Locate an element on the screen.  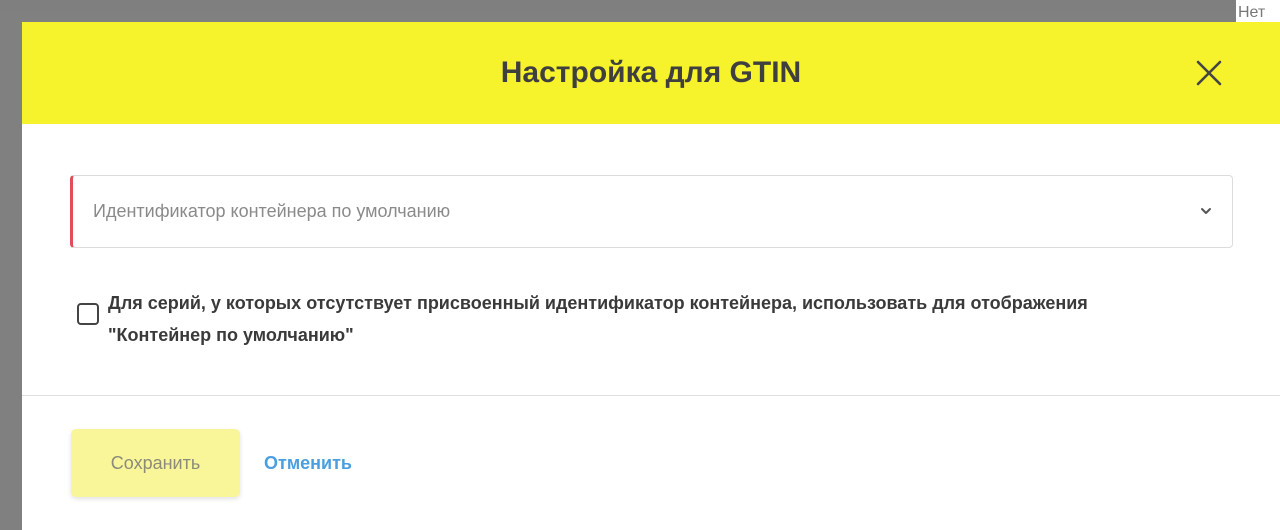
close-button is located at coordinates (1209, 73).